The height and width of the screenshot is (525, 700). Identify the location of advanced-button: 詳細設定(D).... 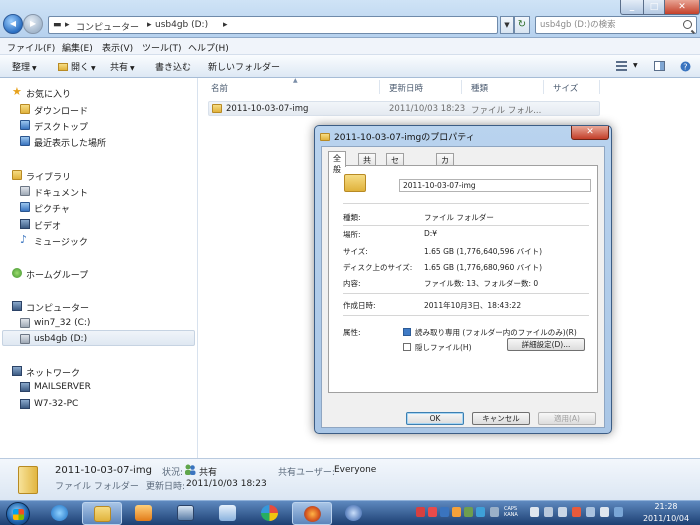
(546, 344).